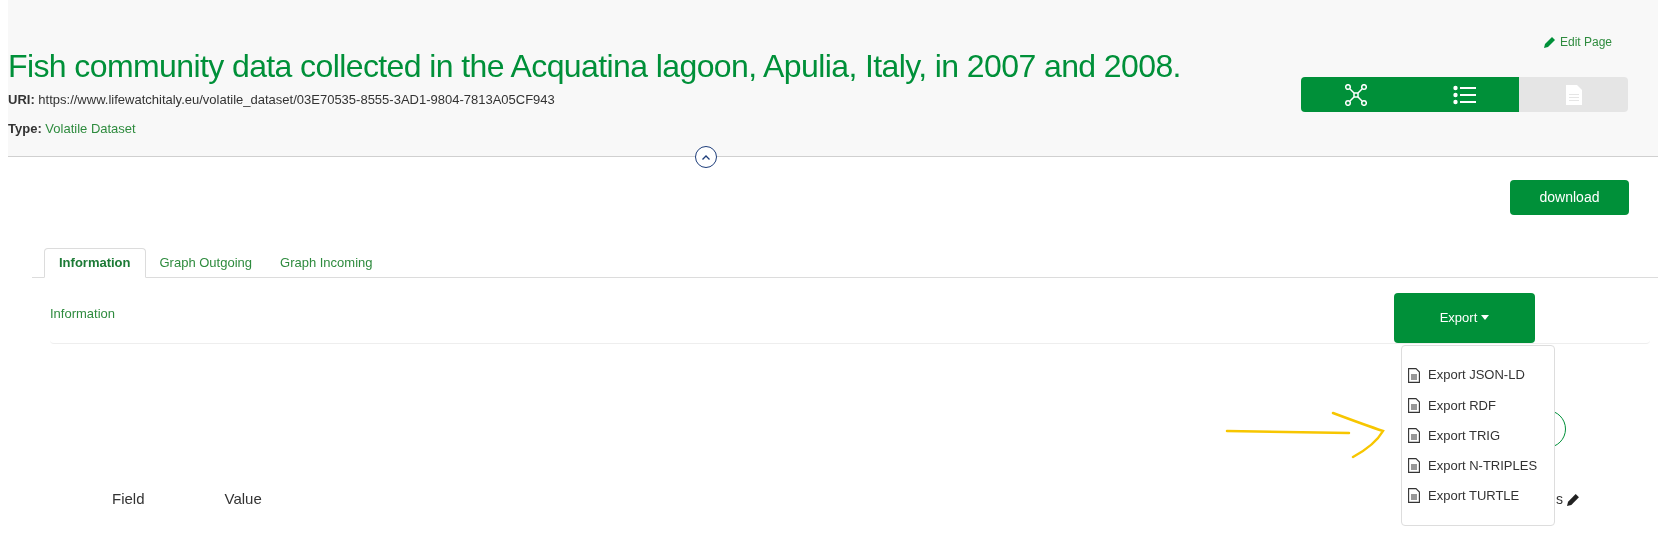 The width and height of the screenshot is (1658, 547). I want to click on edit-page-link: Edit Page, so click(1577, 42).